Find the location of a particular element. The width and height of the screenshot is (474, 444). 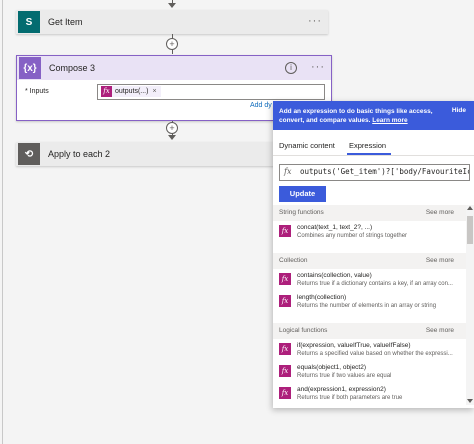

function-description: Returns true if two values are equal is located at coordinates (344, 376).